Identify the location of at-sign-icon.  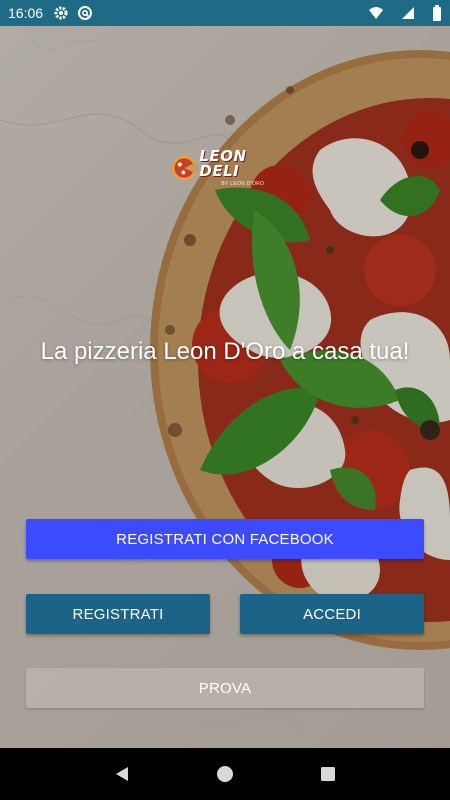
(85, 13).